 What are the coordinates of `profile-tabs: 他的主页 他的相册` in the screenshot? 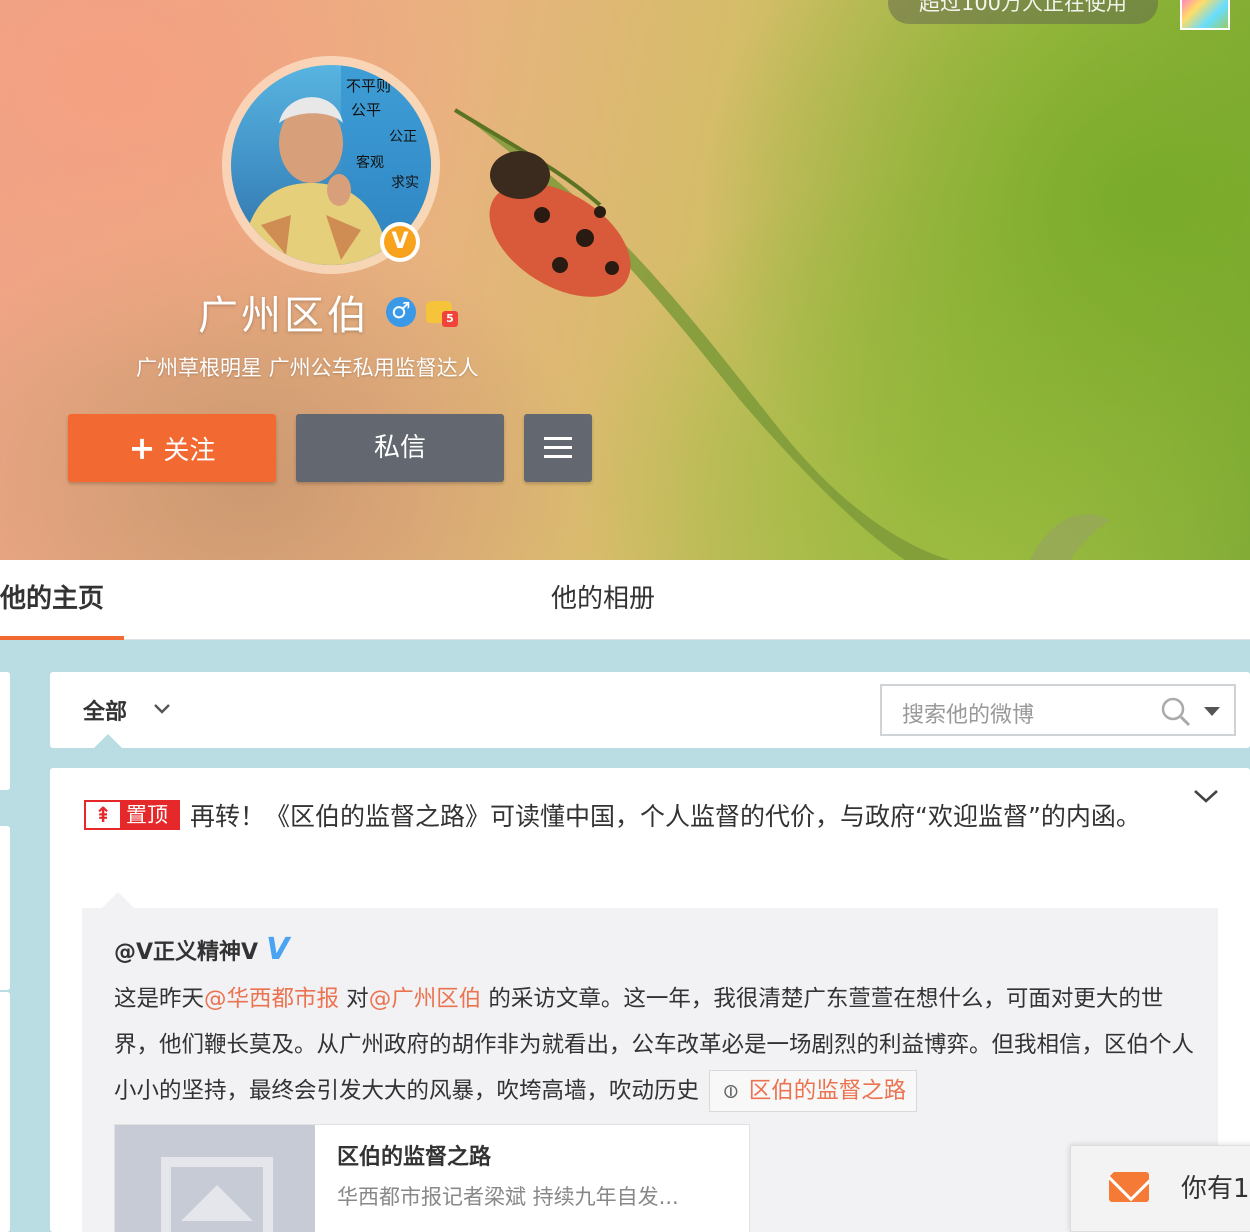 It's located at (625, 600).